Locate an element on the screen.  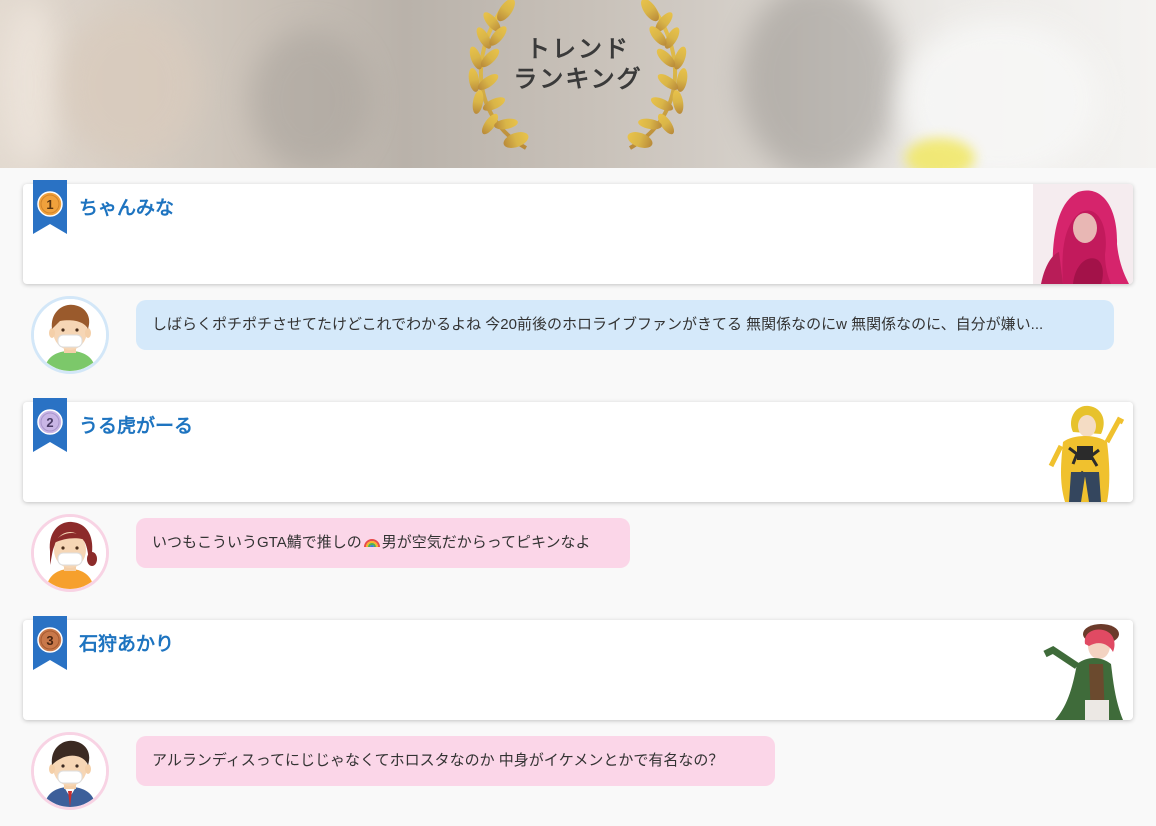
rank-3-thumbnail is located at coordinates (1083, 670).